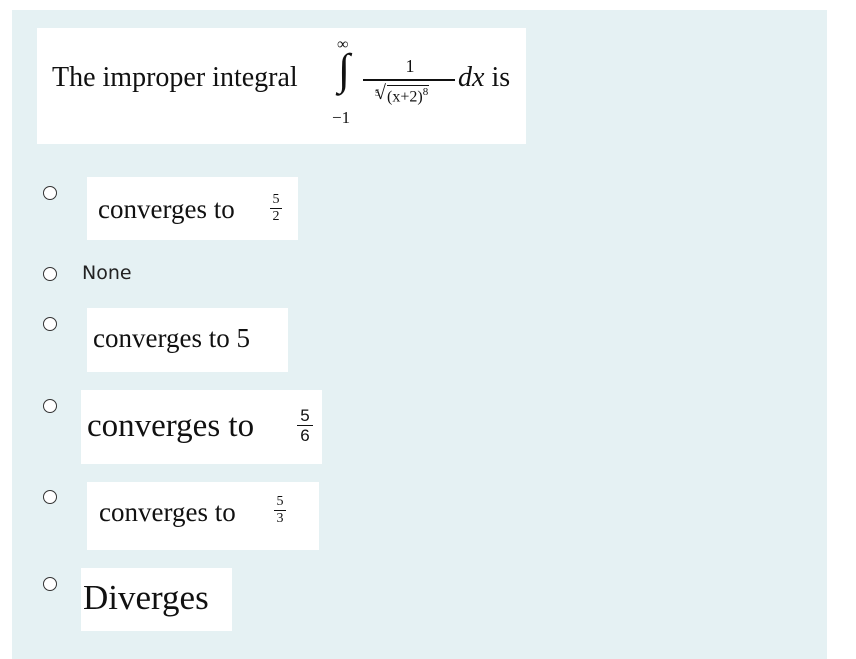  What do you see at coordinates (305, 415) in the screenshot?
I see `option-4-fraction-numerator: 5` at bounding box center [305, 415].